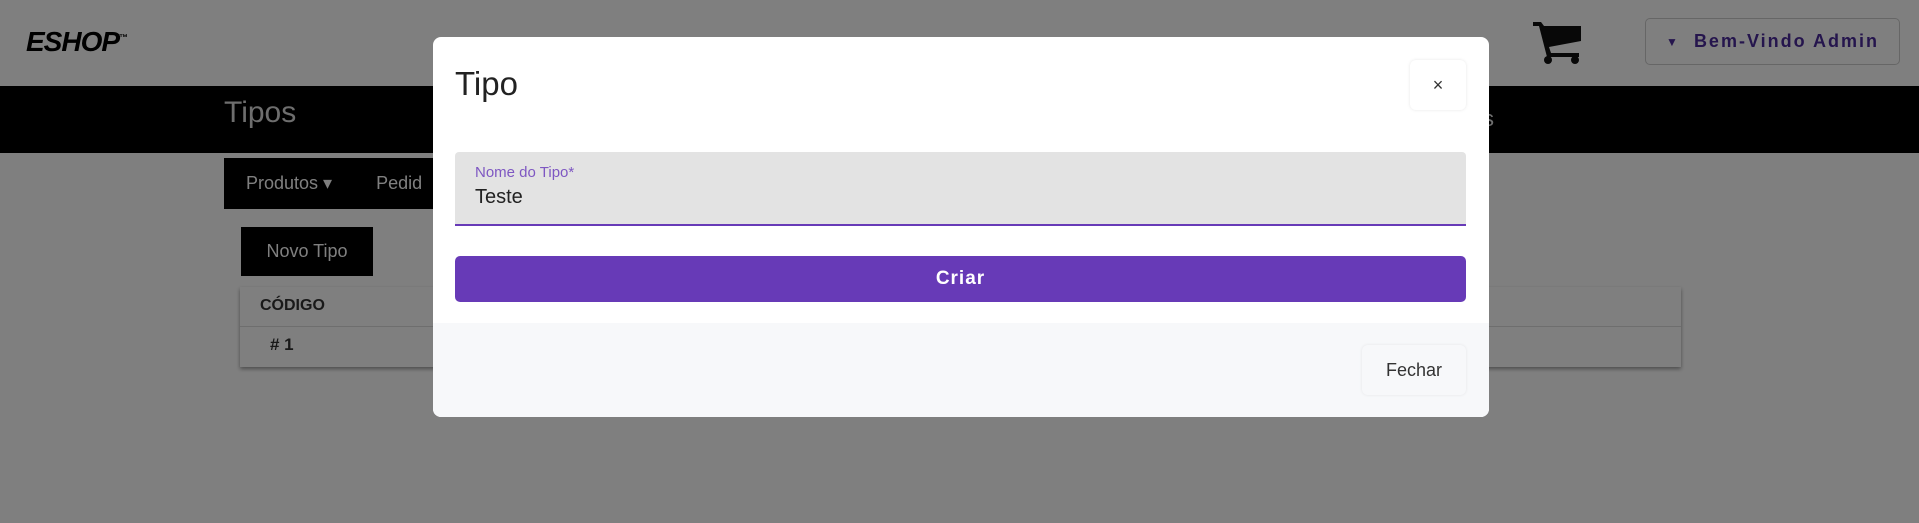  What do you see at coordinates (925, 197) in the screenshot?
I see `type-name-input` at bounding box center [925, 197].